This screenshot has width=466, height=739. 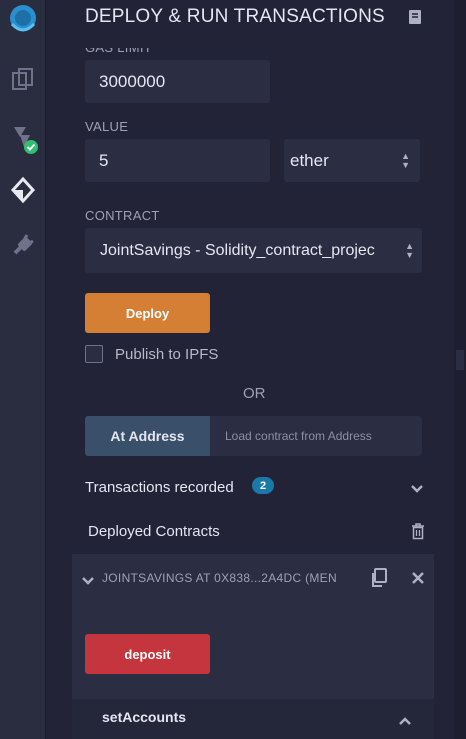 I want to click on transactions-count-badge: 2, so click(x=263, y=485).